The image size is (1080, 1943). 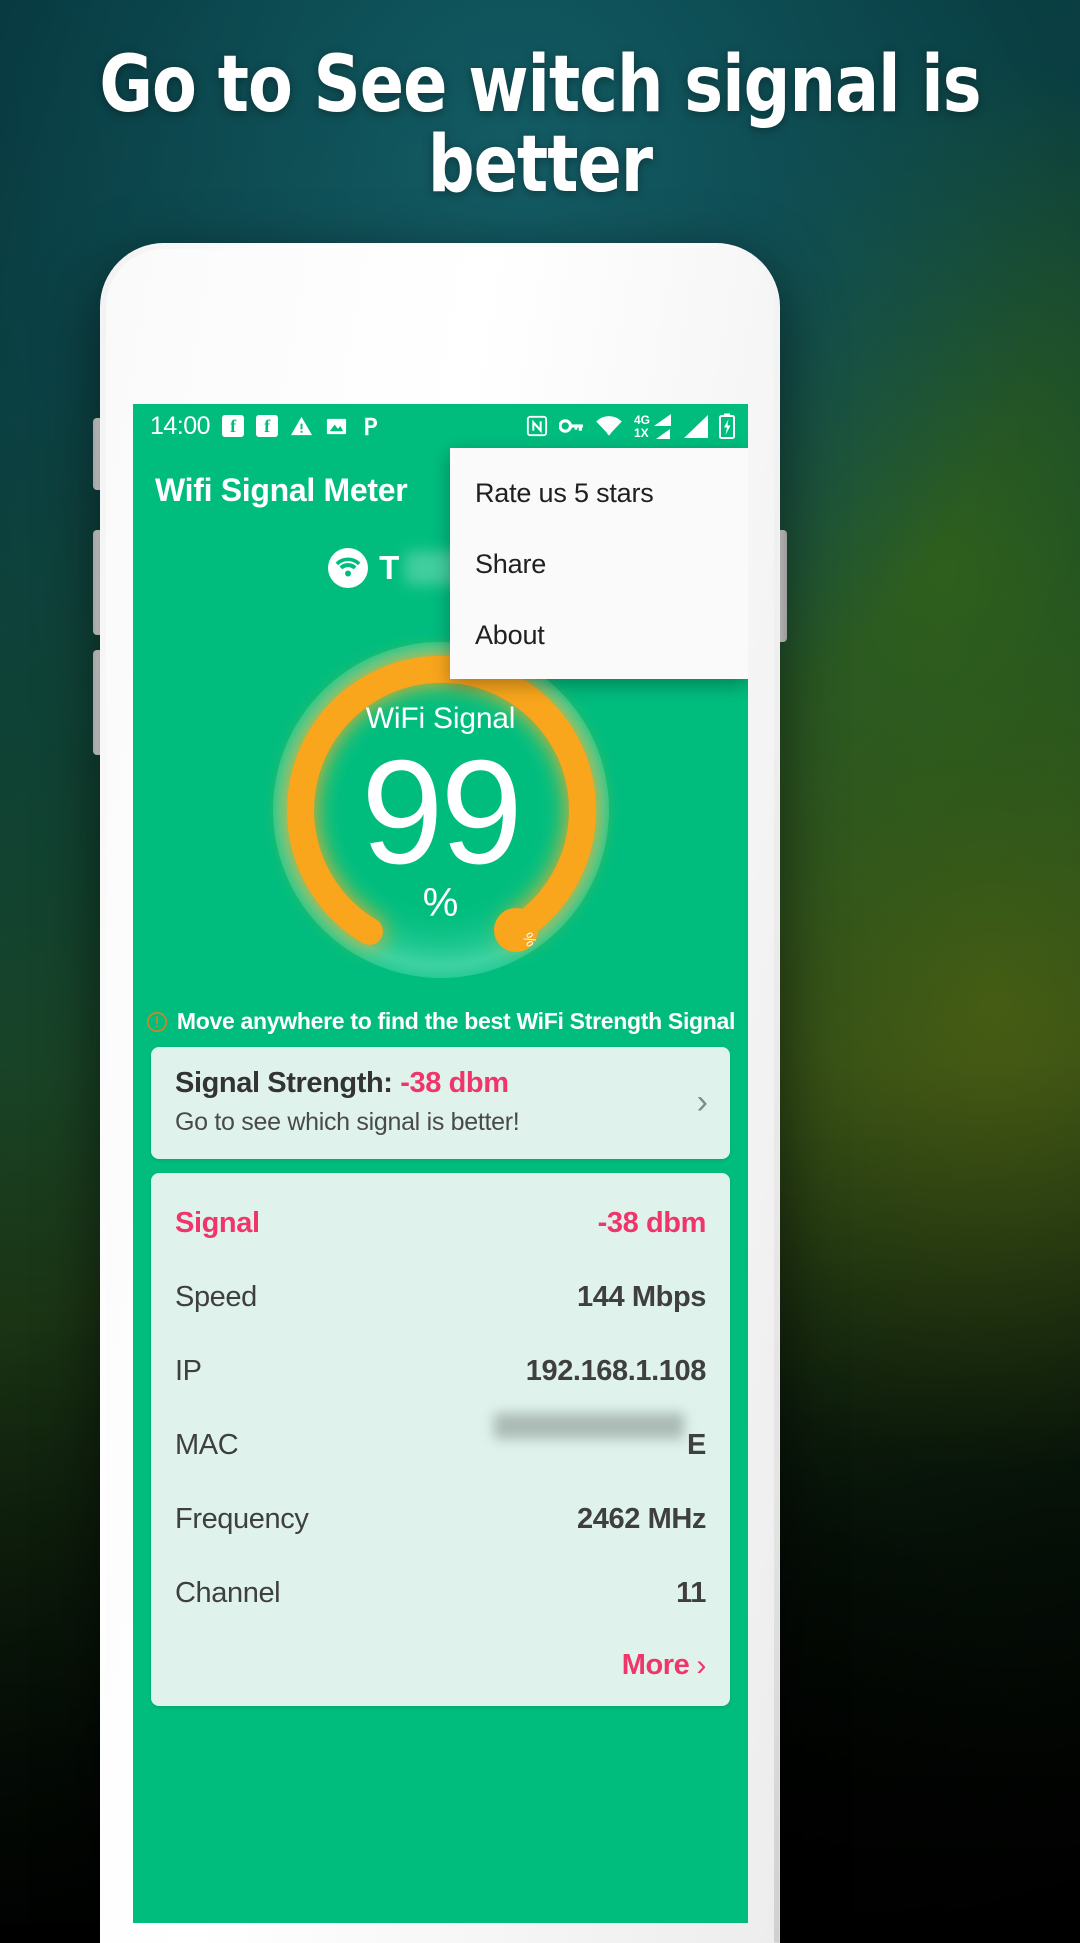 I want to click on battery-charging-icon, so click(x=727, y=426).